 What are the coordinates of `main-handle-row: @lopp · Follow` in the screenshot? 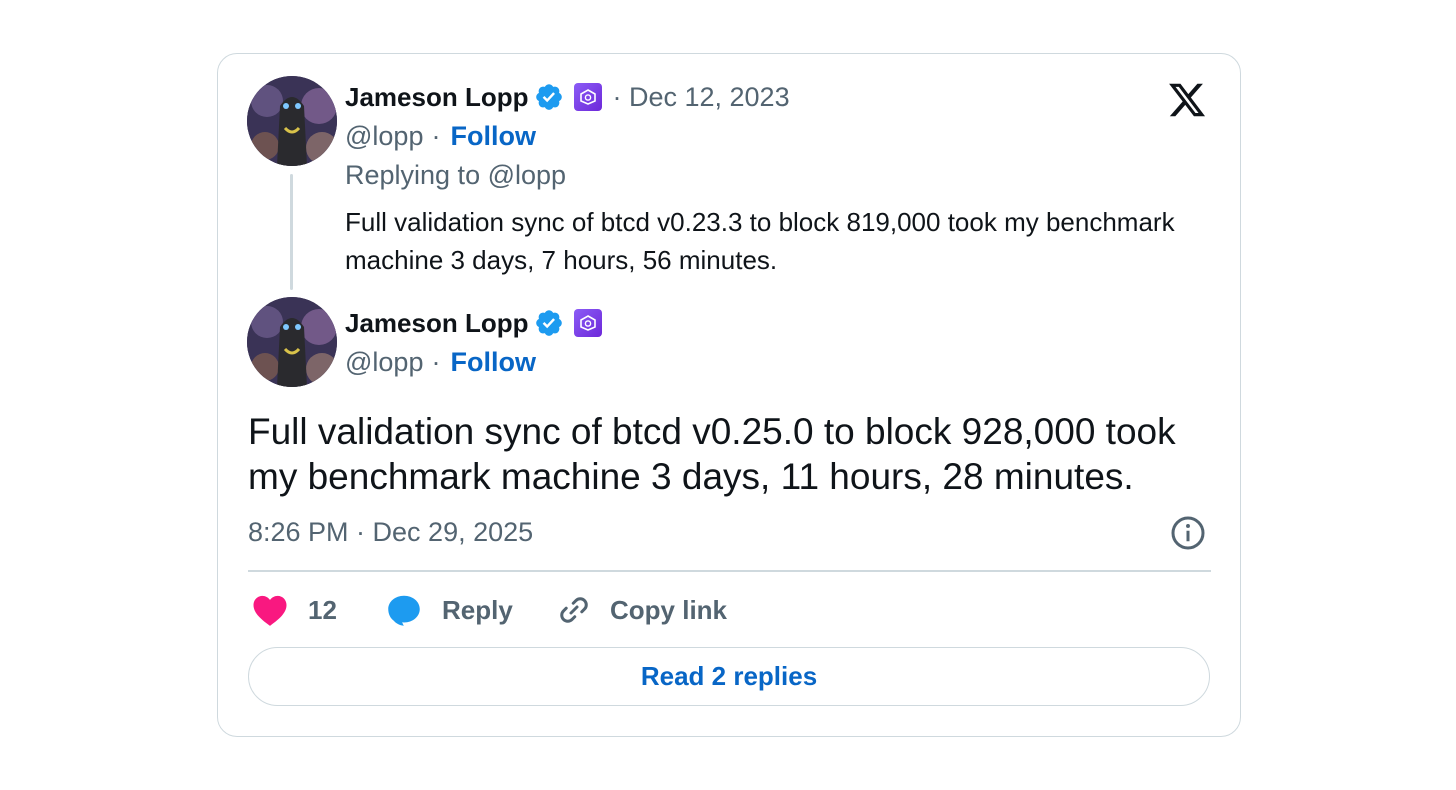 It's located at (440, 362).